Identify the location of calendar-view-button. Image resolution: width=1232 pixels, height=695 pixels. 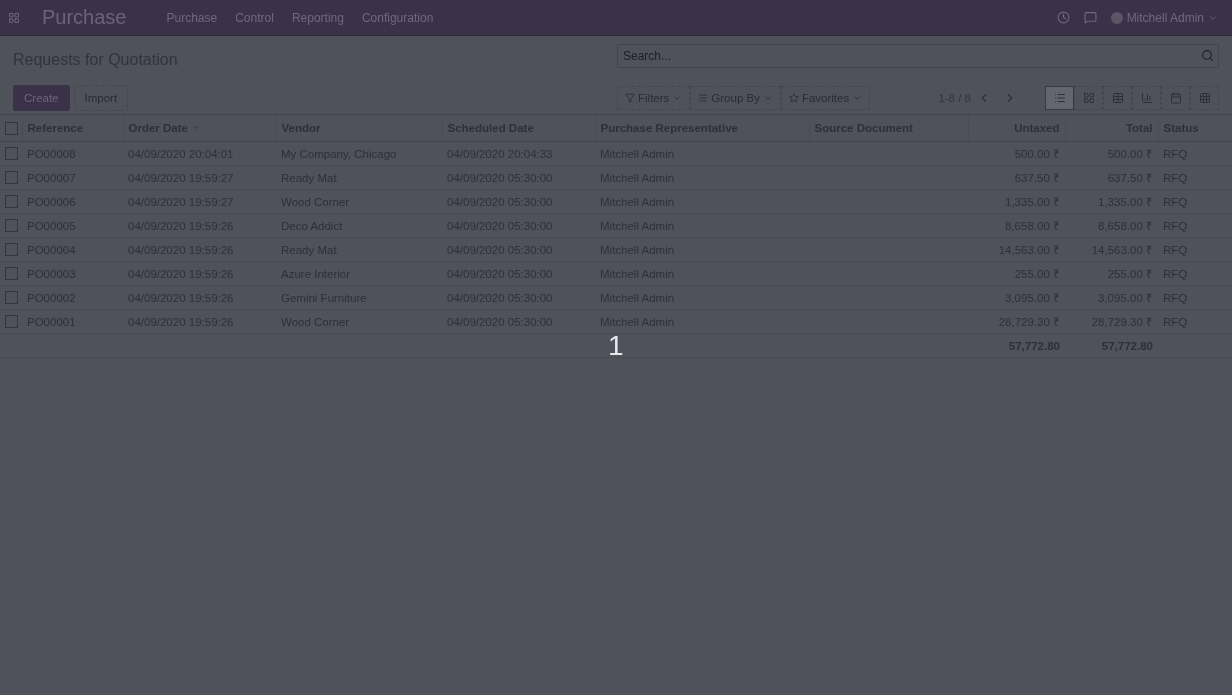
(1175, 97).